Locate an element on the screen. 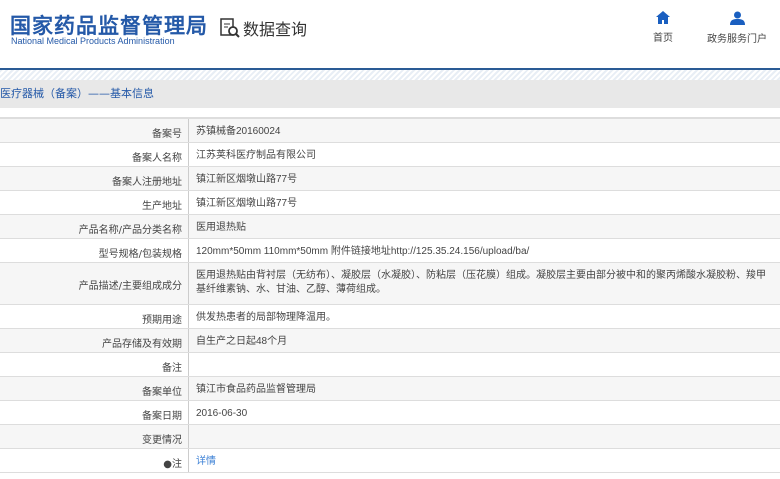  details-link: 详情 is located at coordinates (206, 461).